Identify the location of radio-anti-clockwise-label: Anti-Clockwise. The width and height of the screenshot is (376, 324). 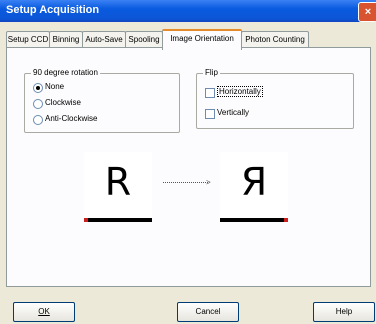
(71, 118).